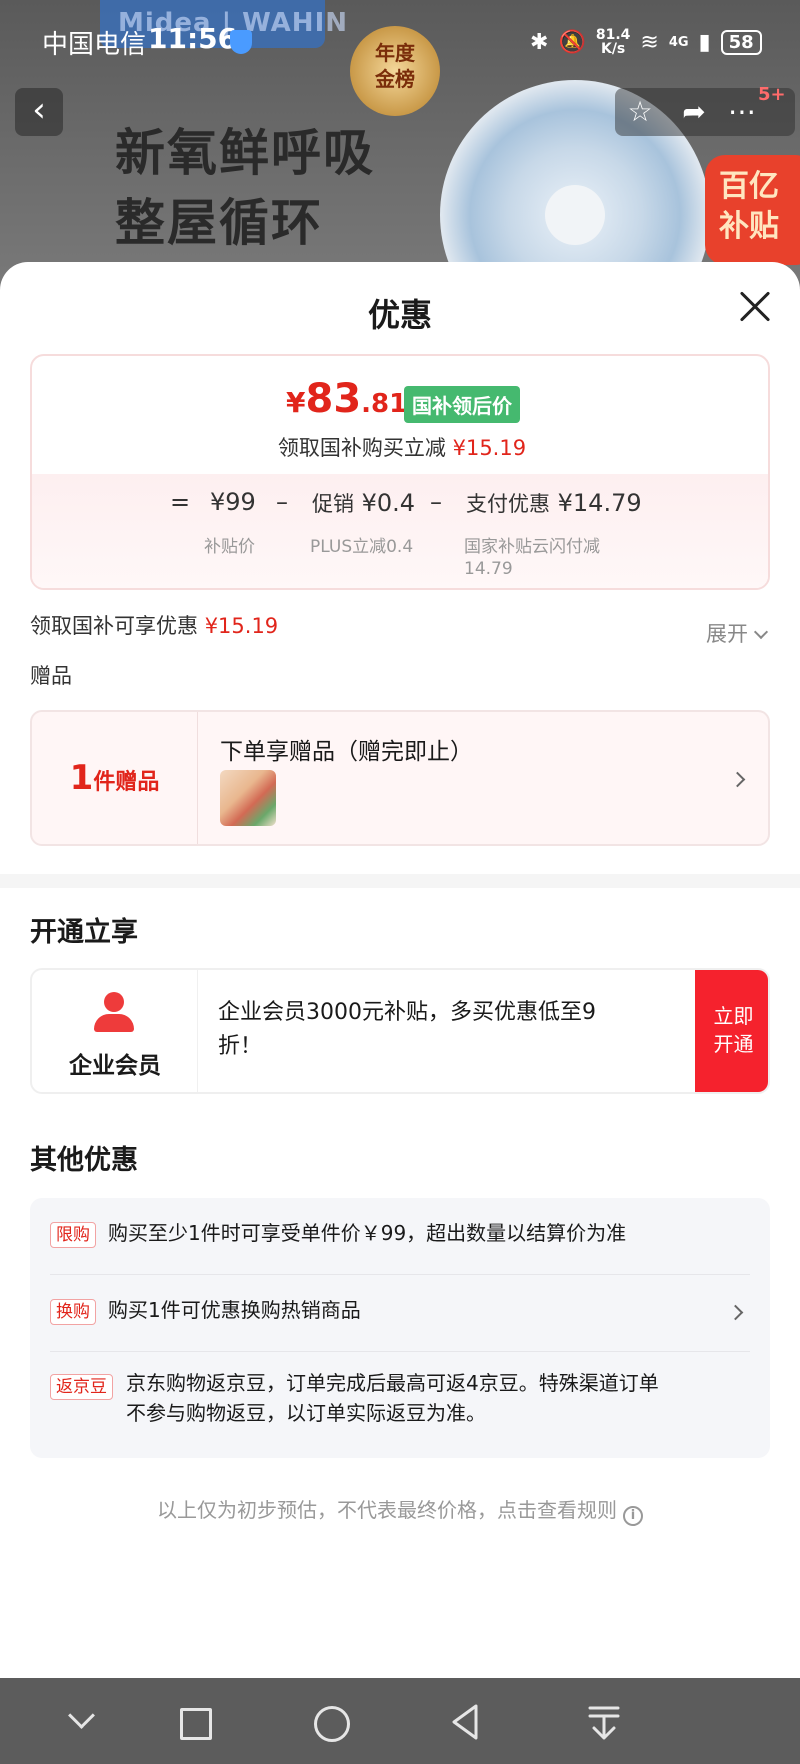 Image resolution: width=800 pixels, height=1764 pixels. What do you see at coordinates (51, 676) in the screenshot?
I see `gift-section-label: 赠品` at bounding box center [51, 676].